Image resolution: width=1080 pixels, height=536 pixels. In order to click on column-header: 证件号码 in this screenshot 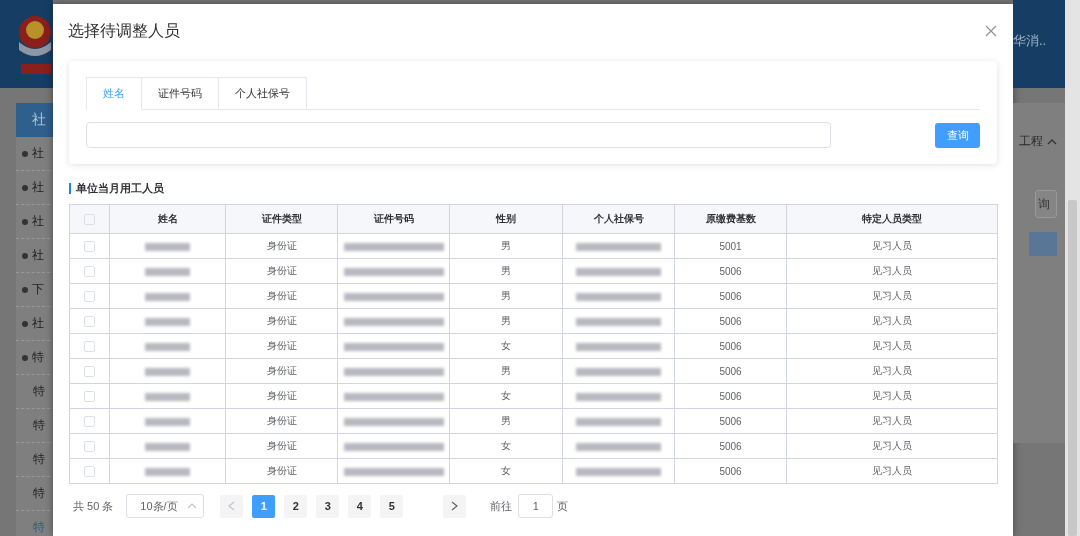, I will do `click(393, 219)`.